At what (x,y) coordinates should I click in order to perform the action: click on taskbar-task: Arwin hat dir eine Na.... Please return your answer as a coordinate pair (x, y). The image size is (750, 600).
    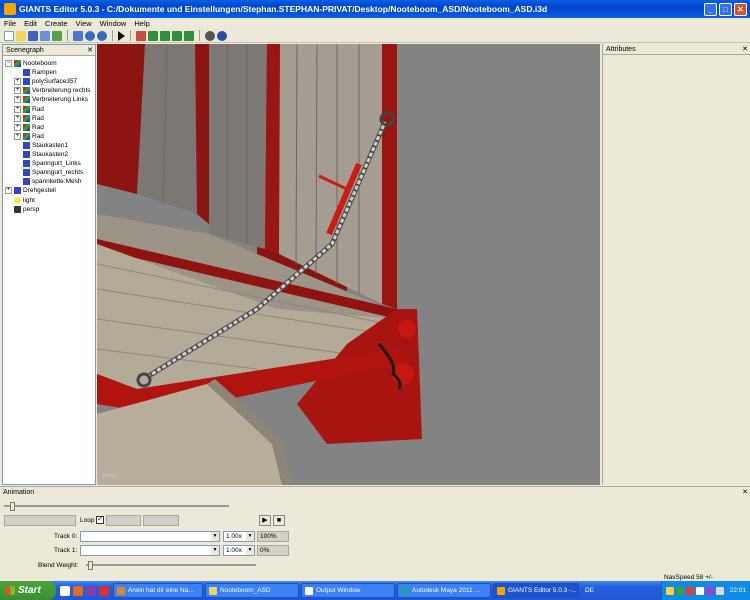
    Looking at the image, I should click on (158, 590).